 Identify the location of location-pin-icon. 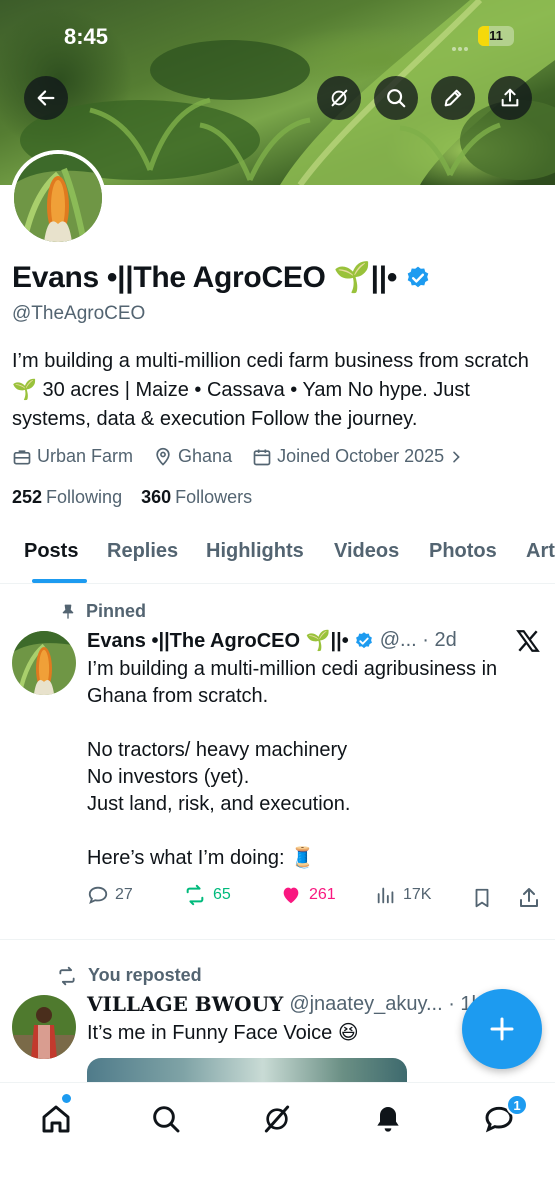
(163, 456).